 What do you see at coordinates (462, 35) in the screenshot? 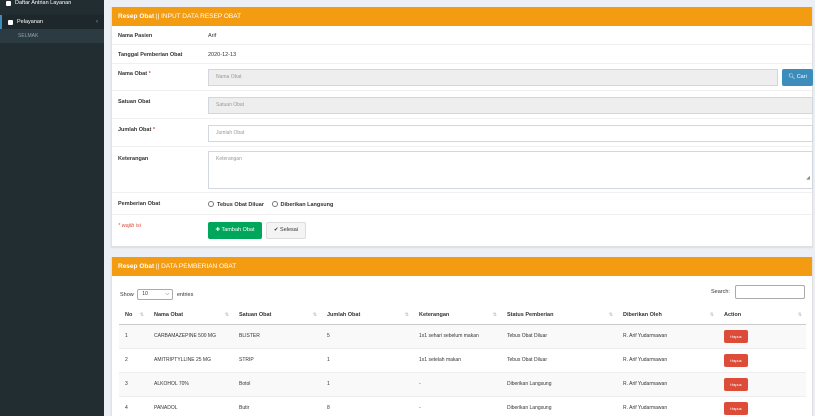
I see `row-nama-pasien: Nama Pasien Arif` at bounding box center [462, 35].